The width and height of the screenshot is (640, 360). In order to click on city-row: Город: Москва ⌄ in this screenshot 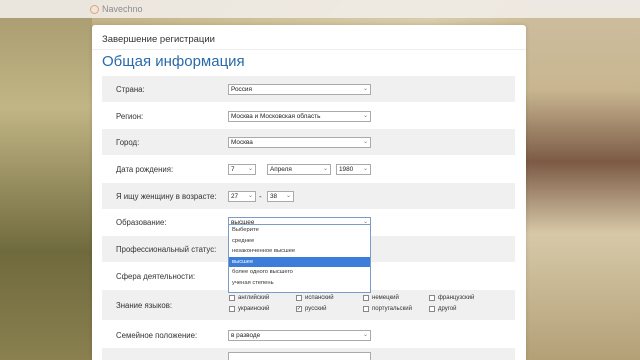, I will do `click(308, 142)`.